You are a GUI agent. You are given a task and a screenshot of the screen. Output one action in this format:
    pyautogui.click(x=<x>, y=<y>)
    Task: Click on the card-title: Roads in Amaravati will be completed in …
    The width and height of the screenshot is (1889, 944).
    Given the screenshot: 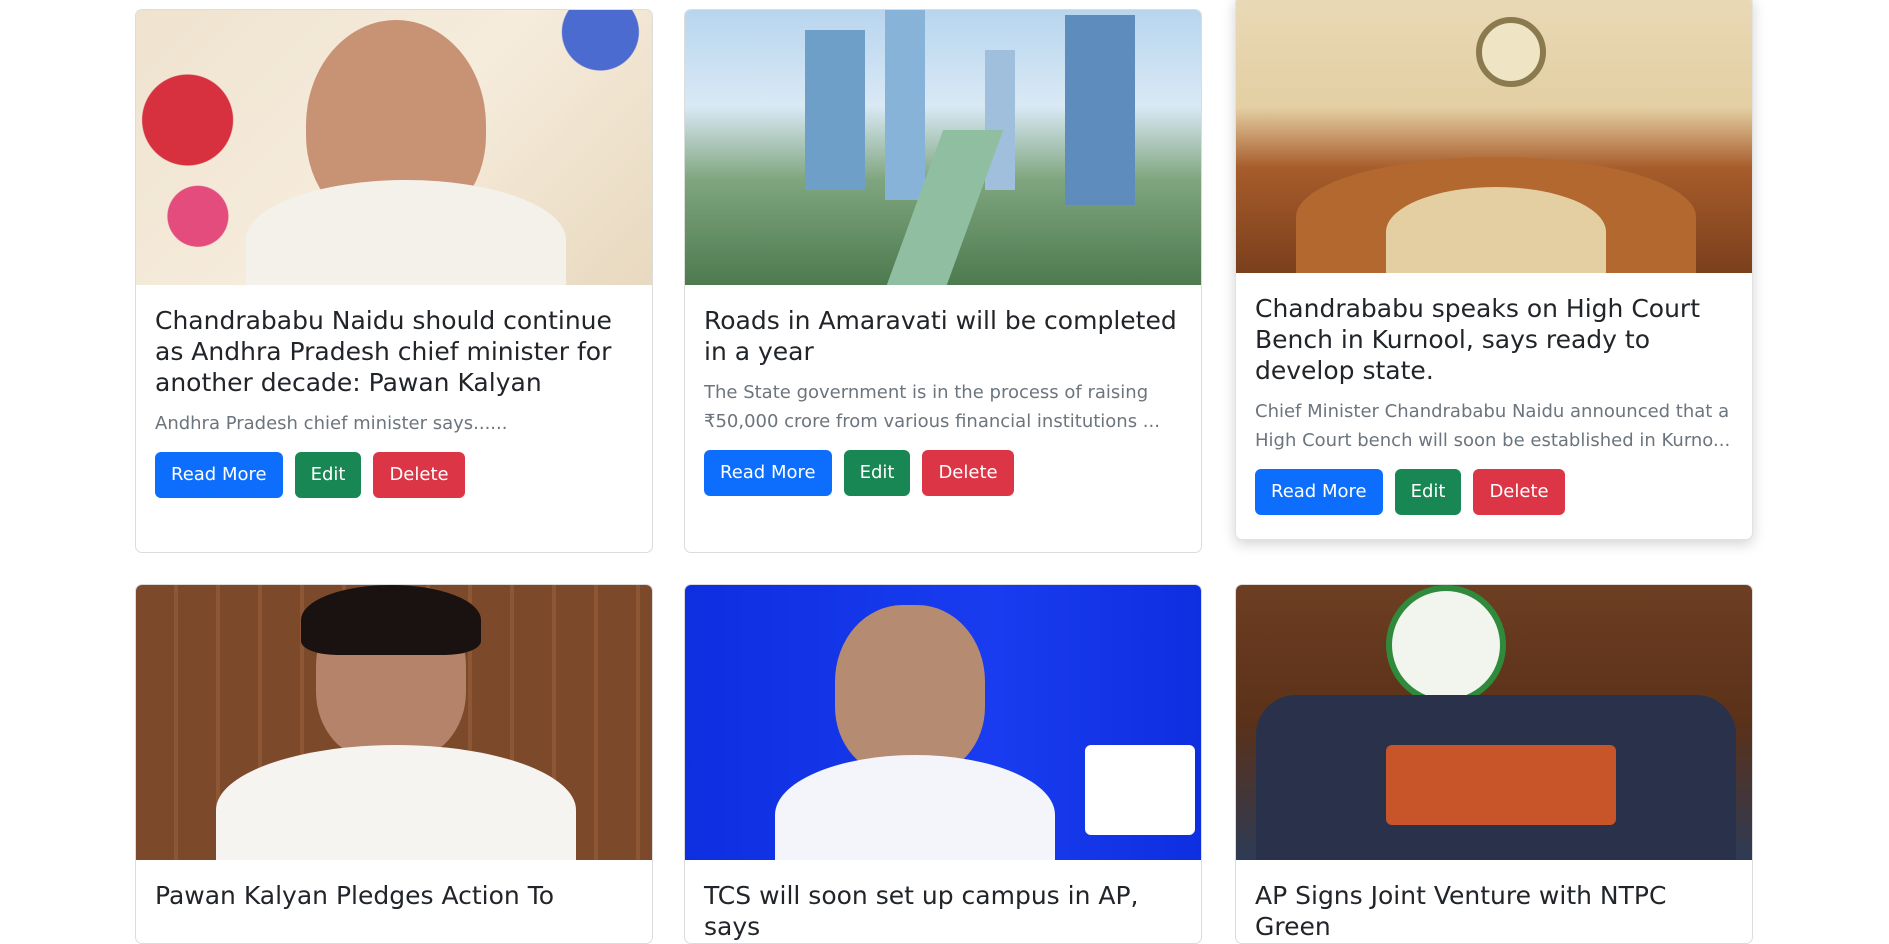 What is the action you would take?
    pyautogui.click(x=940, y=336)
    